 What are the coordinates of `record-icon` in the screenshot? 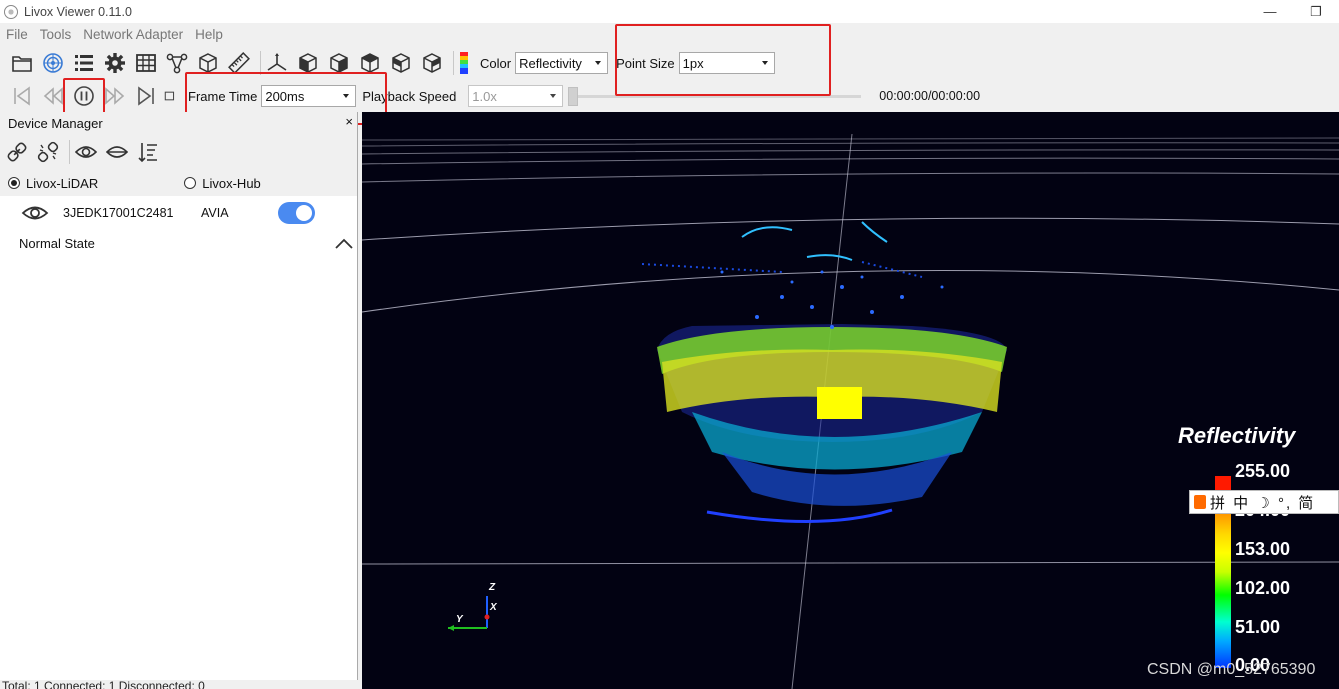 It's located at (171, 96).